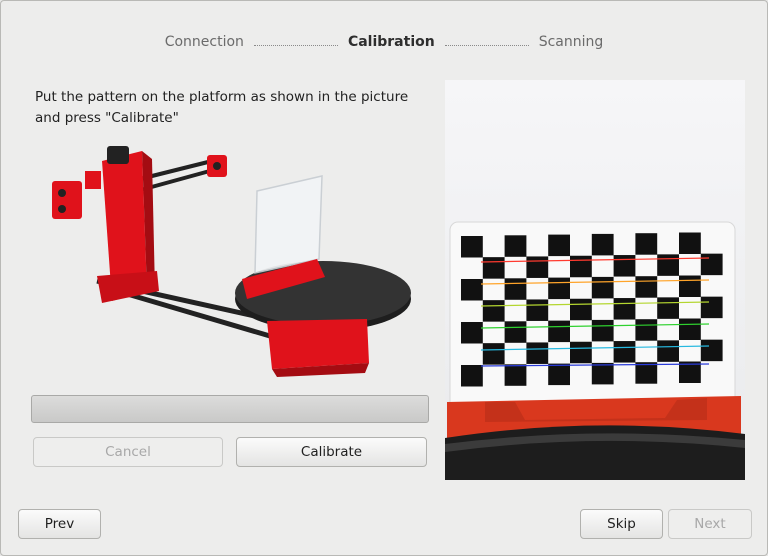  I want to click on calibrate-button: Calibrate, so click(331, 452).